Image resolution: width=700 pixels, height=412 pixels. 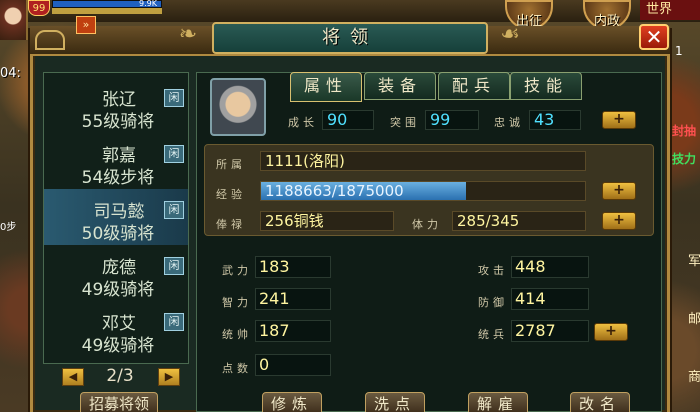 What do you see at coordinates (493, 334) in the screenshot?
I see `troops-label: 统兵` at bounding box center [493, 334].